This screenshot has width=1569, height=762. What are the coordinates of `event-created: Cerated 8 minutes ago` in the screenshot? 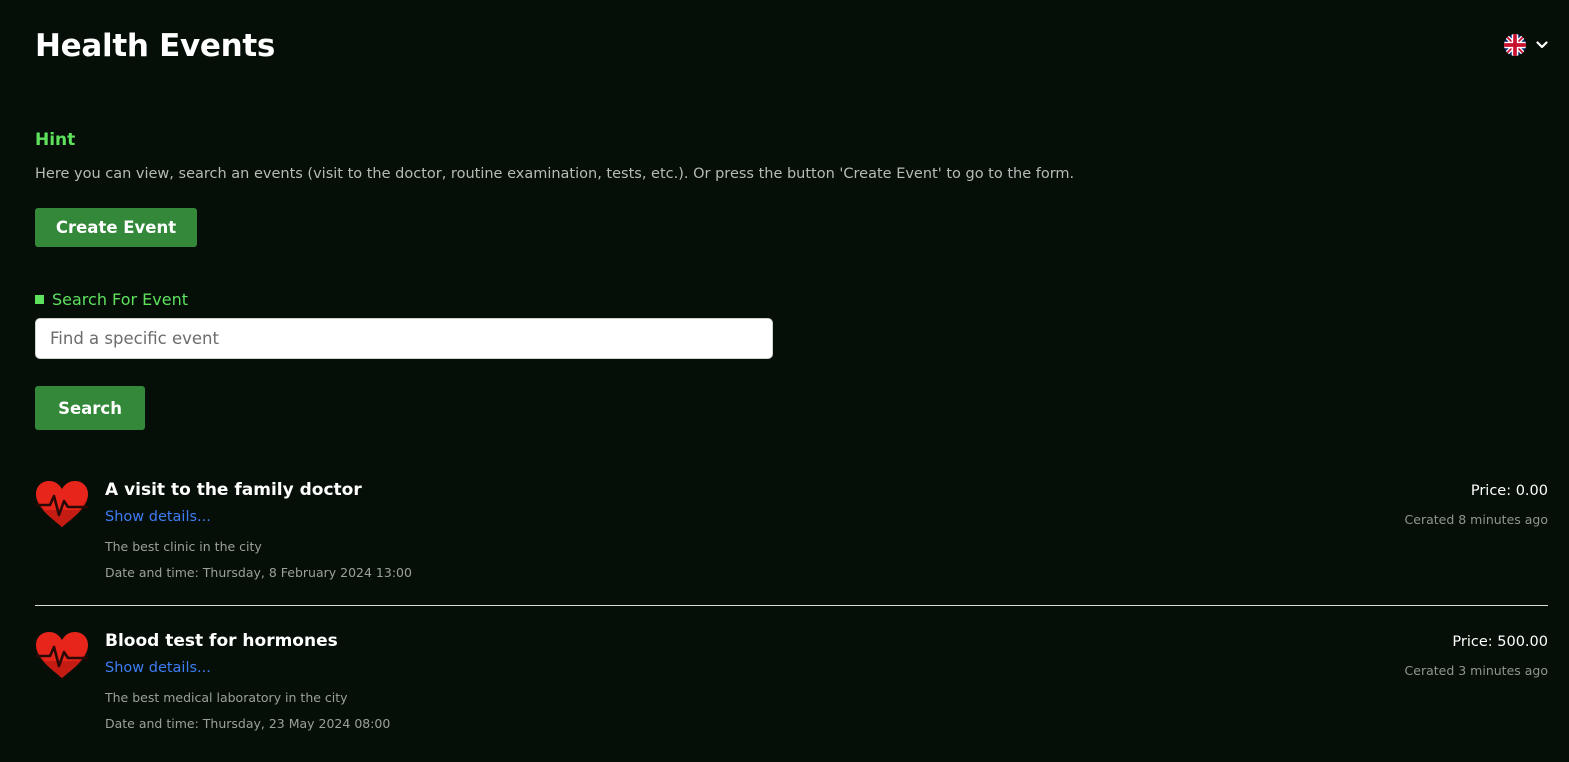 It's located at (1476, 519).